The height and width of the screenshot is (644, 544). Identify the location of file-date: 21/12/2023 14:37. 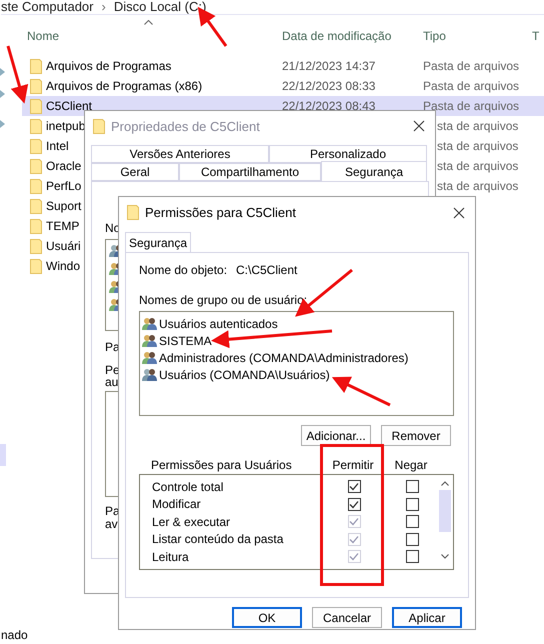
(329, 66).